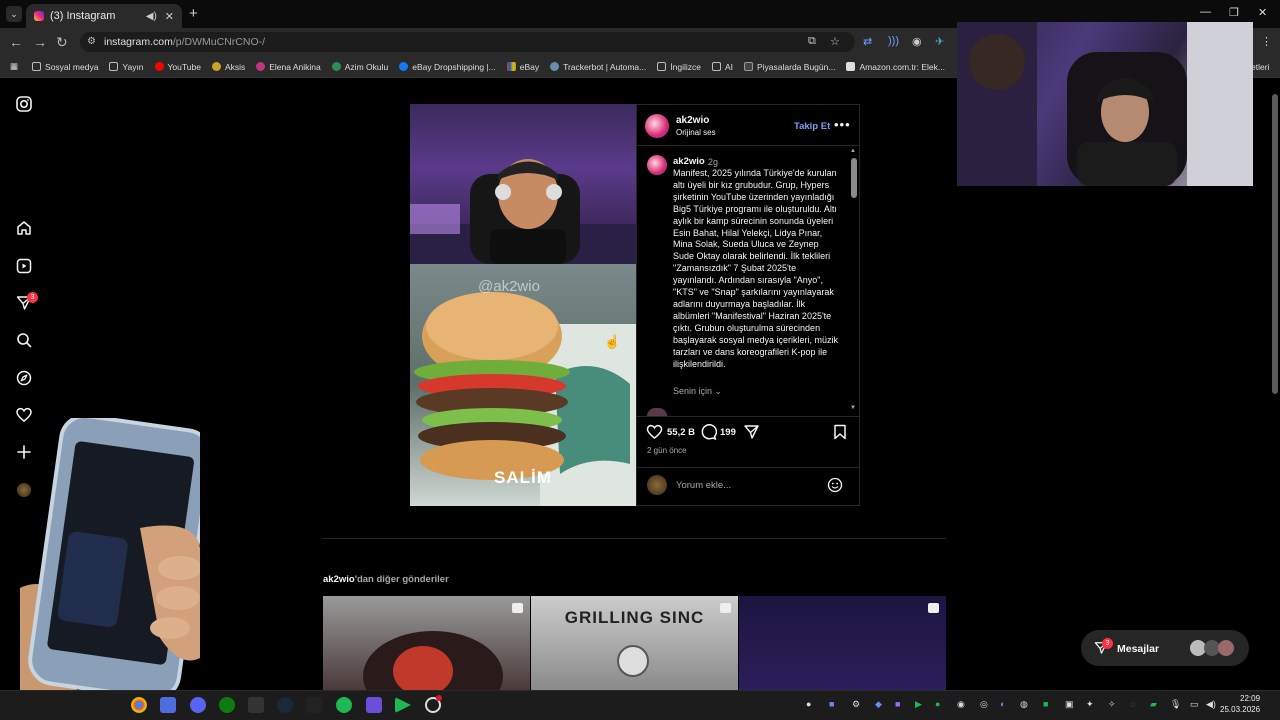  What do you see at coordinates (256, 705) in the screenshot?
I see `epic-games-icon` at bounding box center [256, 705].